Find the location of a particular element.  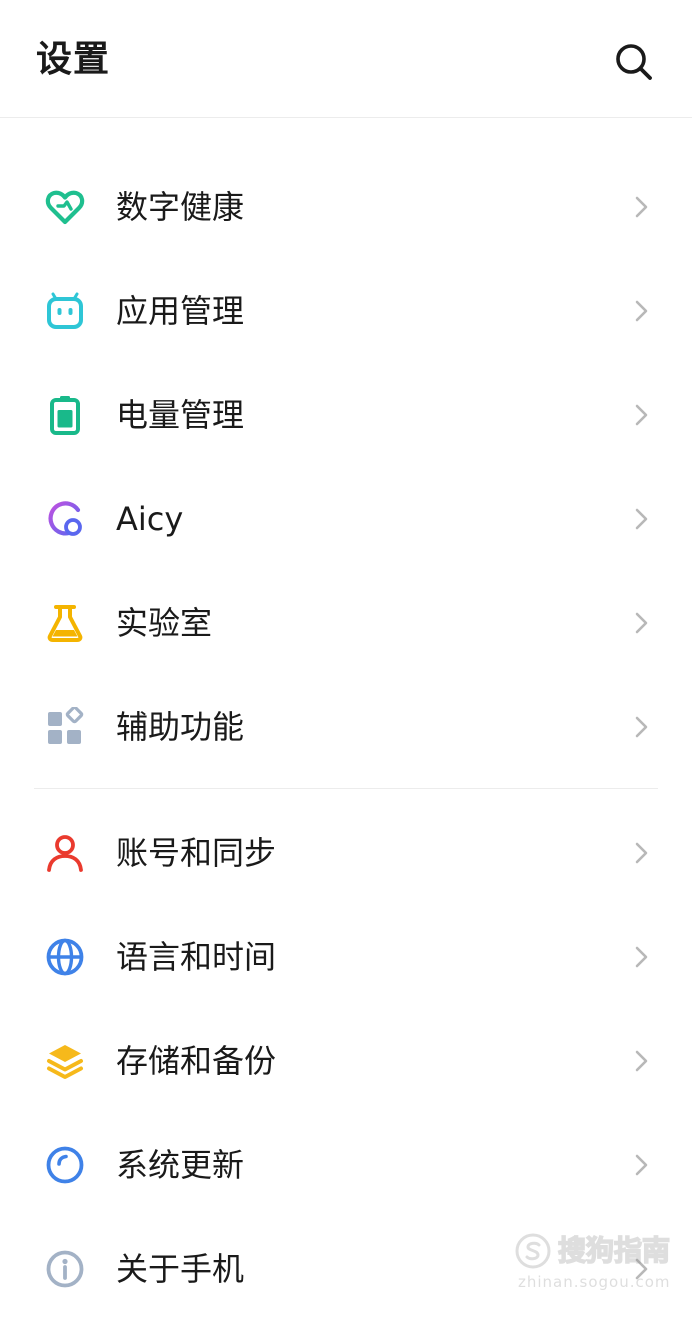

settings-item-label: 语言和时间 is located at coordinates (196, 957).